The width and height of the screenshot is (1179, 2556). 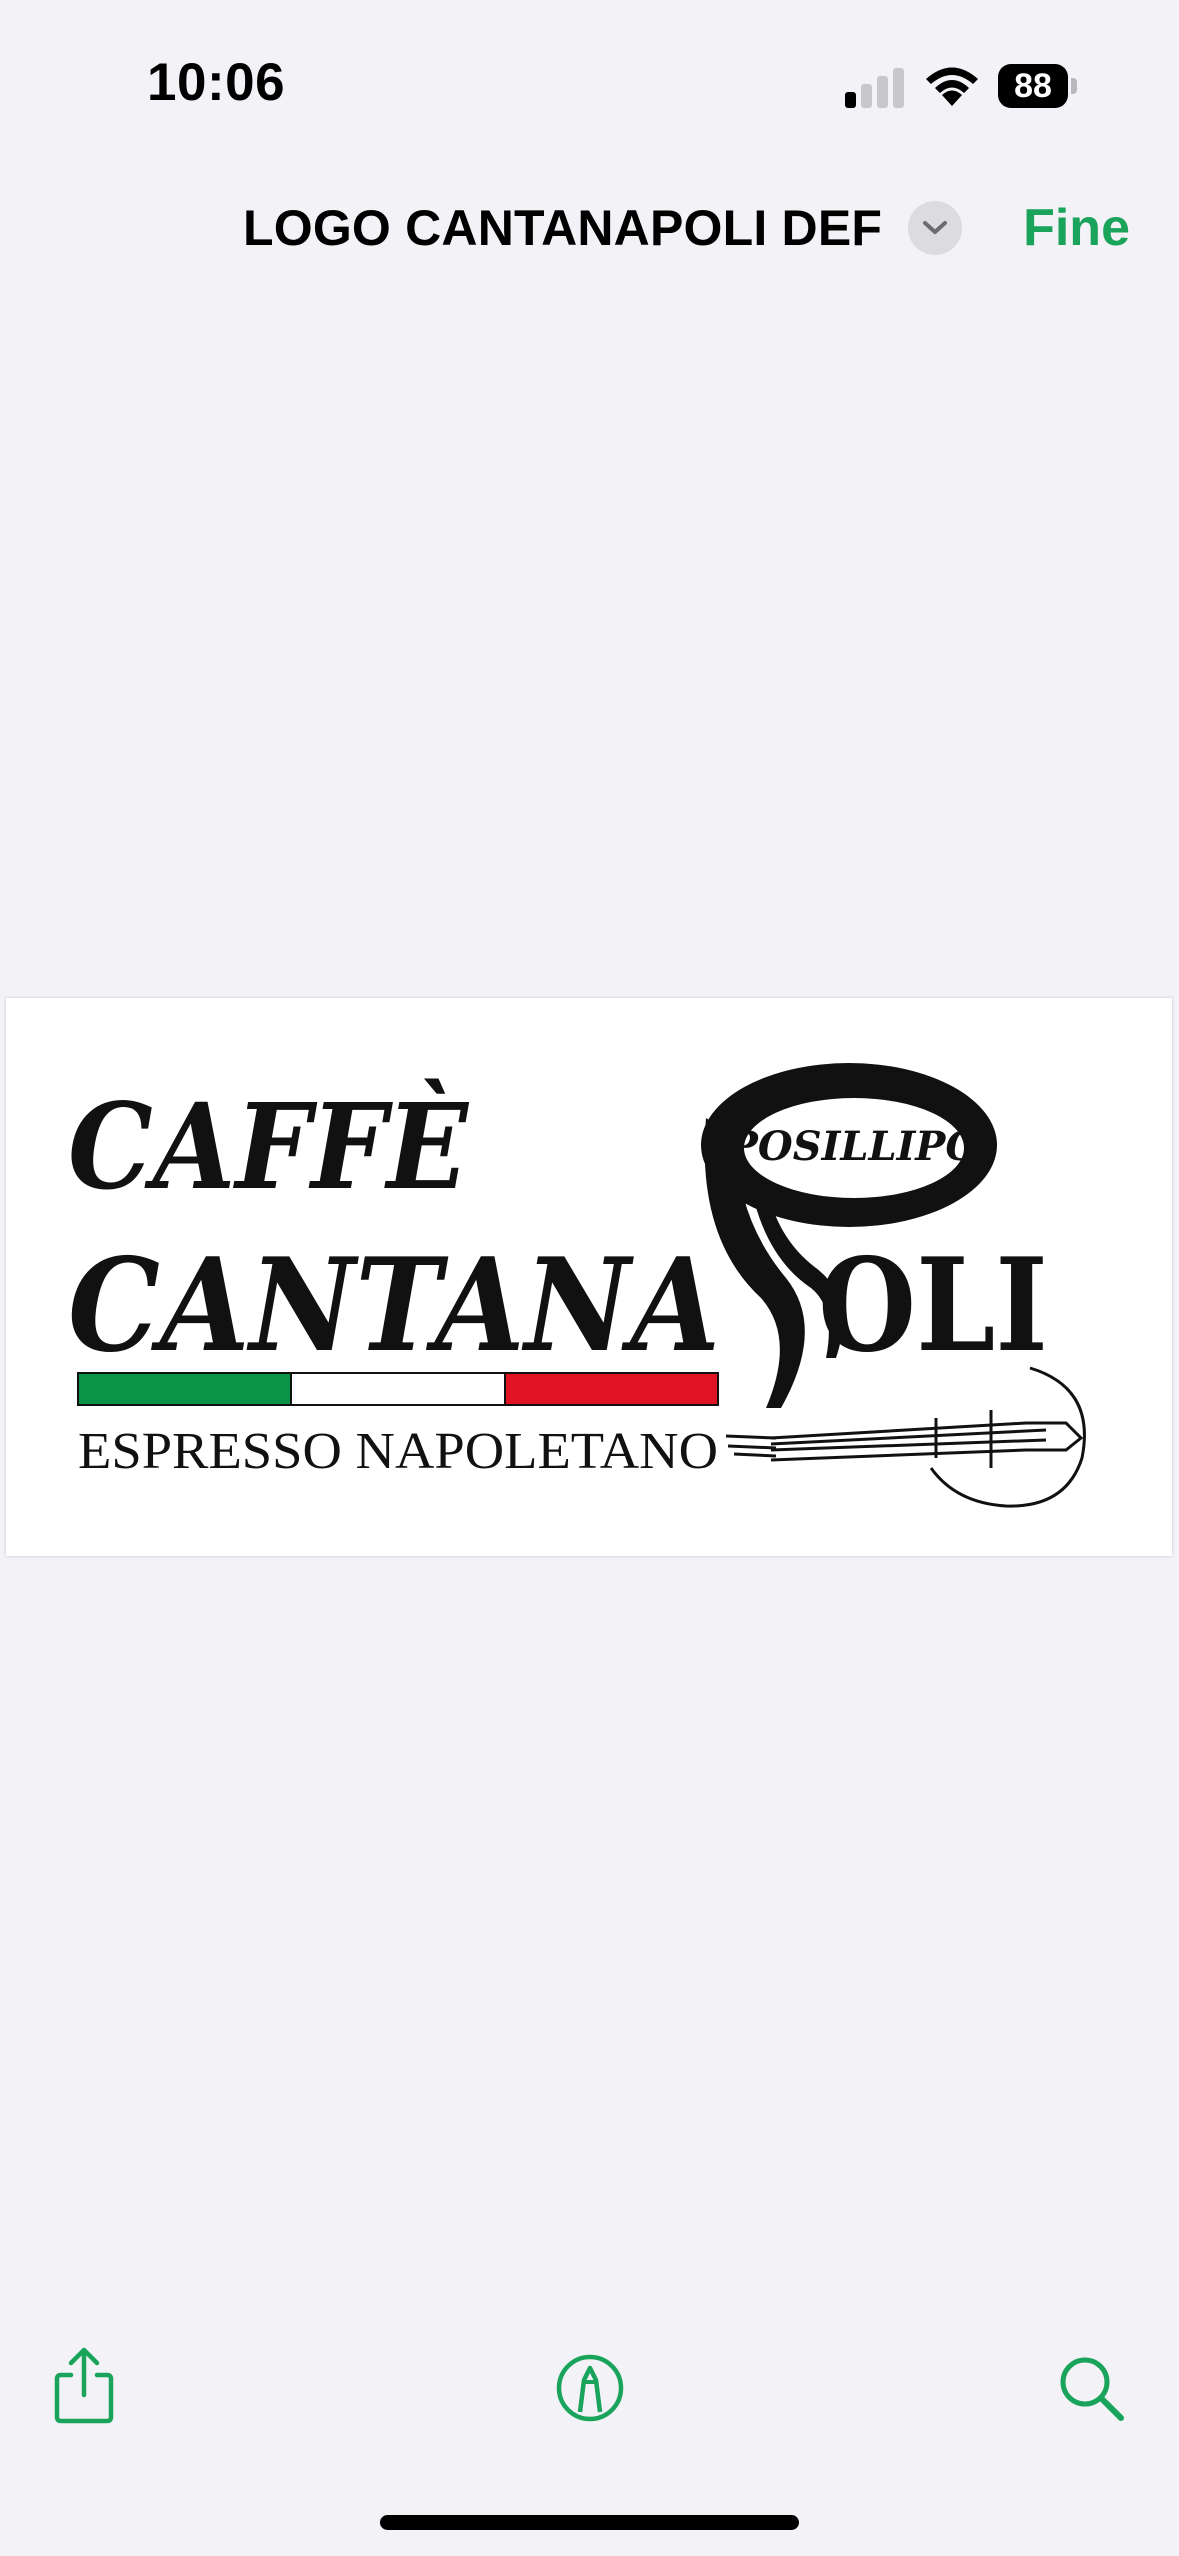 I want to click on document-title-menu: LOGO CANTANAPOLI DEF, so click(x=603, y=228).